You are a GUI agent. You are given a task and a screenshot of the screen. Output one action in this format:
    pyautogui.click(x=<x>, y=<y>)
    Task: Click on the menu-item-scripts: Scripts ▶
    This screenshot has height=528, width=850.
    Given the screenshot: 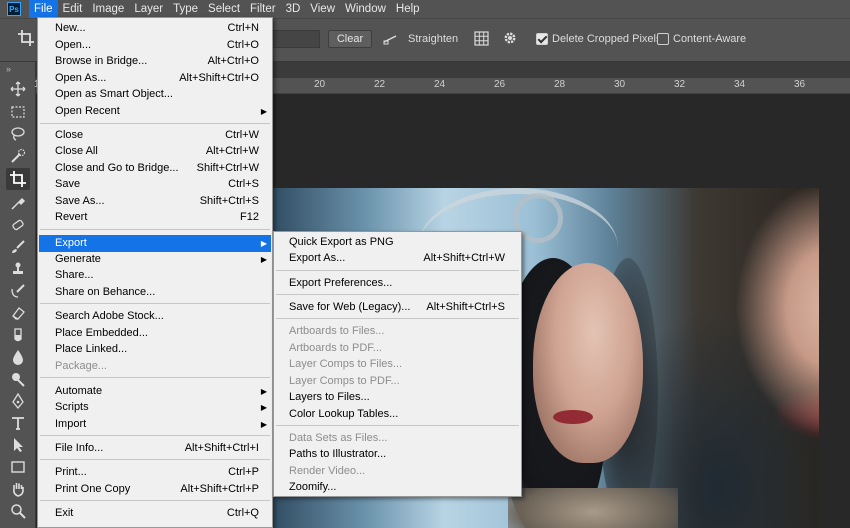 What is the action you would take?
    pyautogui.click(x=155, y=407)
    